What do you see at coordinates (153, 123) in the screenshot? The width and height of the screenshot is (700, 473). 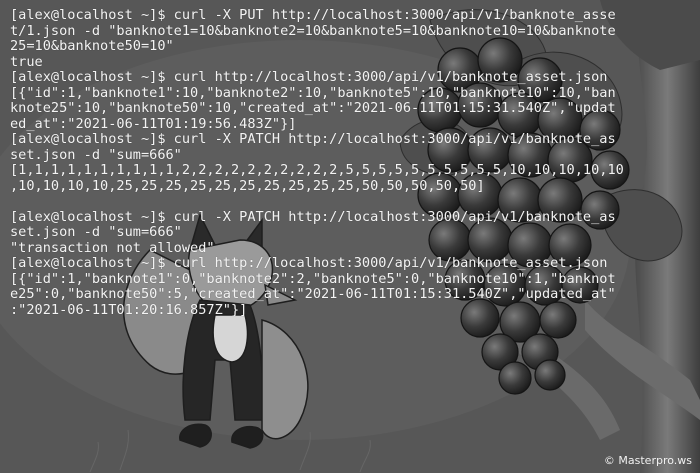 I see `terminal-line: ed_at":"2021-06-11T01:19:56.483Z"}]` at bounding box center [153, 123].